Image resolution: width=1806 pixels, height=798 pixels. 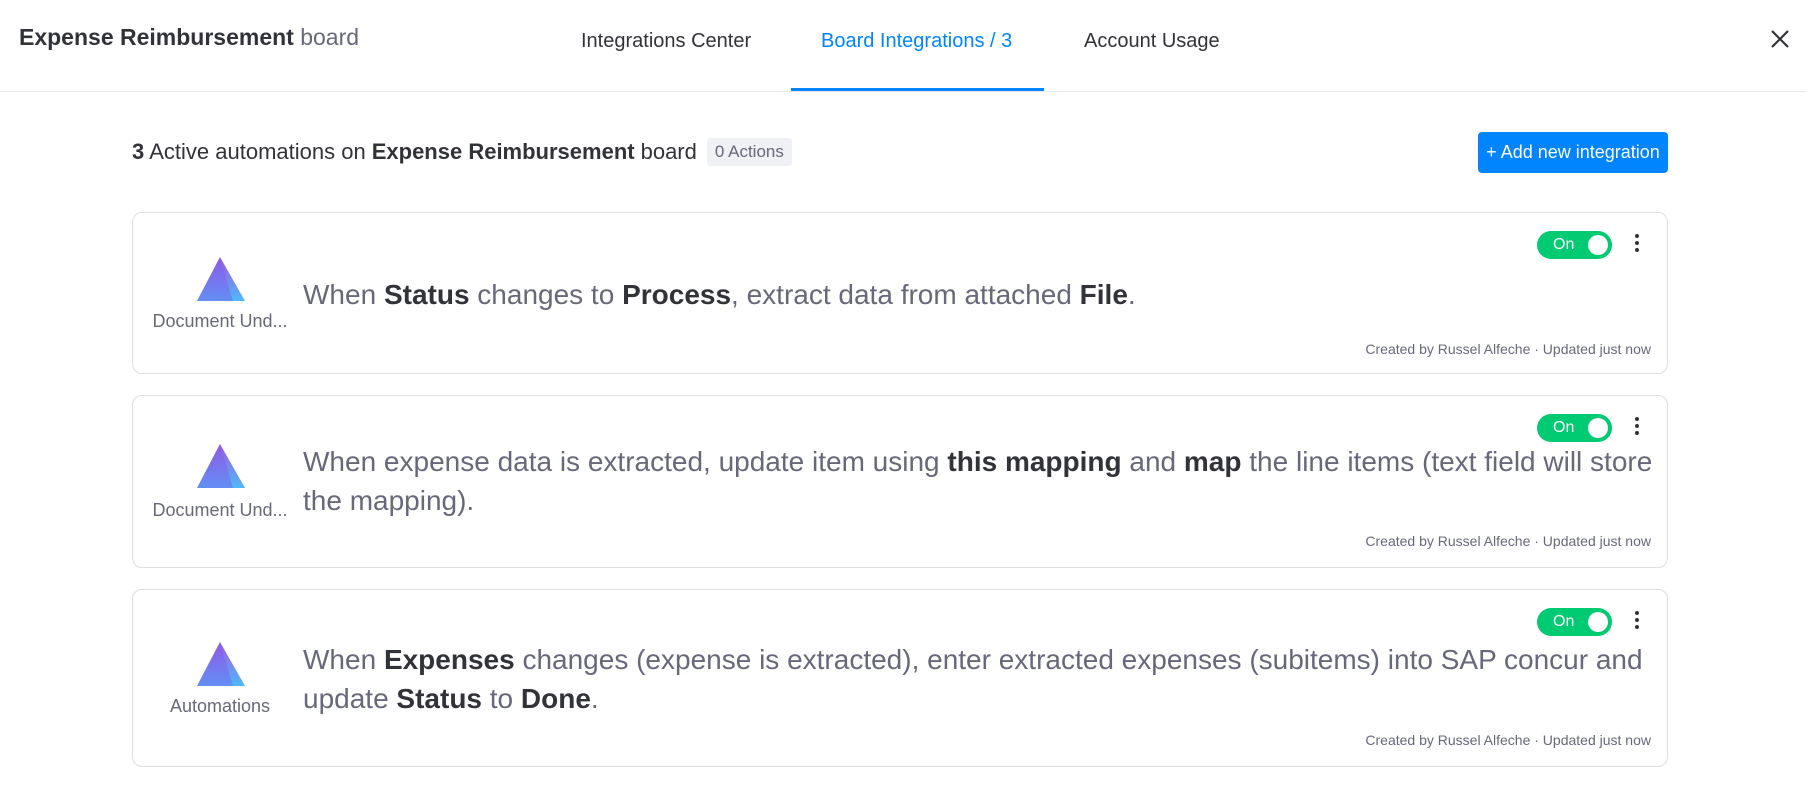 What do you see at coordinates (220, 706) in the screenshot?
I see `app-name: Automations` at bounding box center [220, 706].